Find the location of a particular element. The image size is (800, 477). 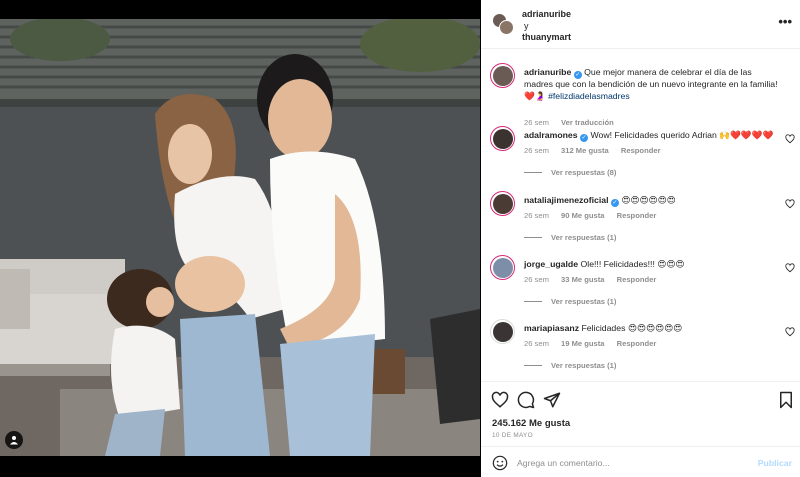

caption-time: 26 sem is located at coordinates (536, 122).